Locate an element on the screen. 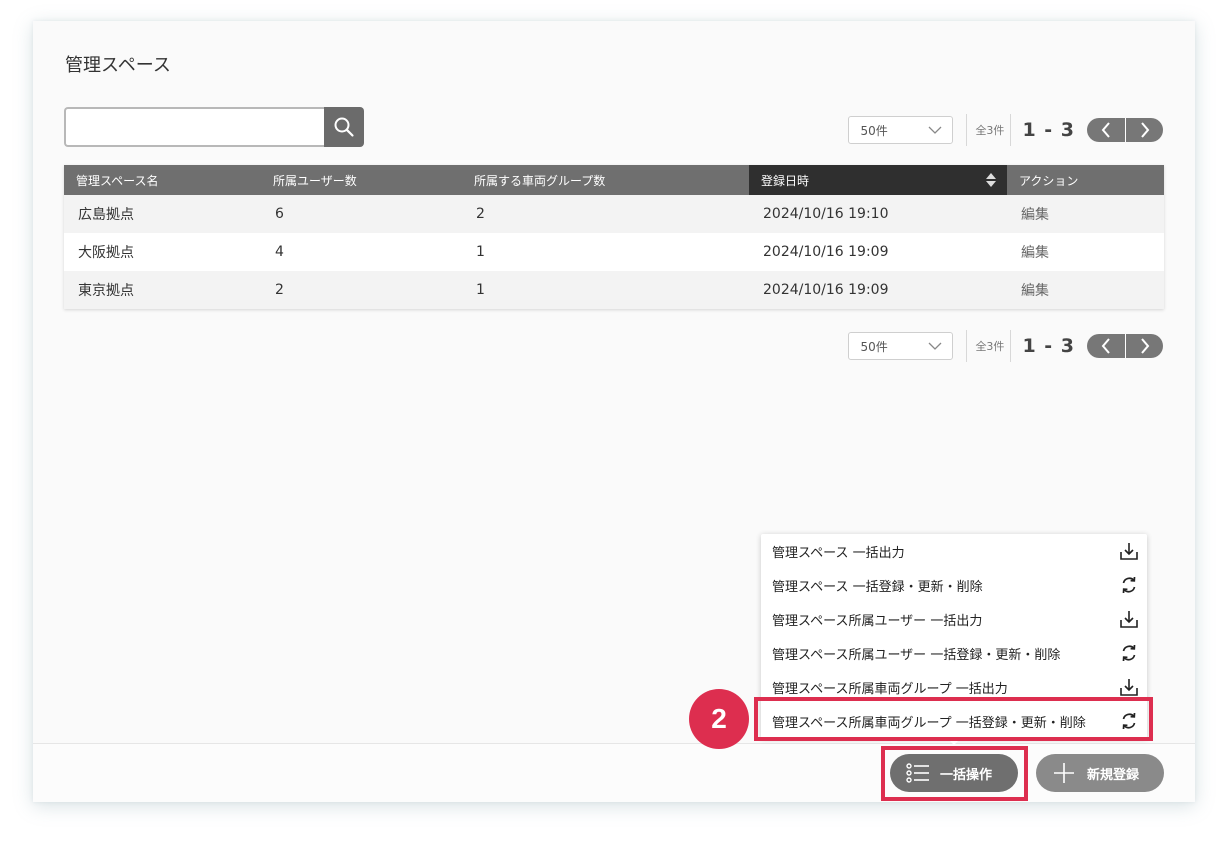 The height and width of the screenshot is (844, 1228). search-box is located at coordinates (214, 127).